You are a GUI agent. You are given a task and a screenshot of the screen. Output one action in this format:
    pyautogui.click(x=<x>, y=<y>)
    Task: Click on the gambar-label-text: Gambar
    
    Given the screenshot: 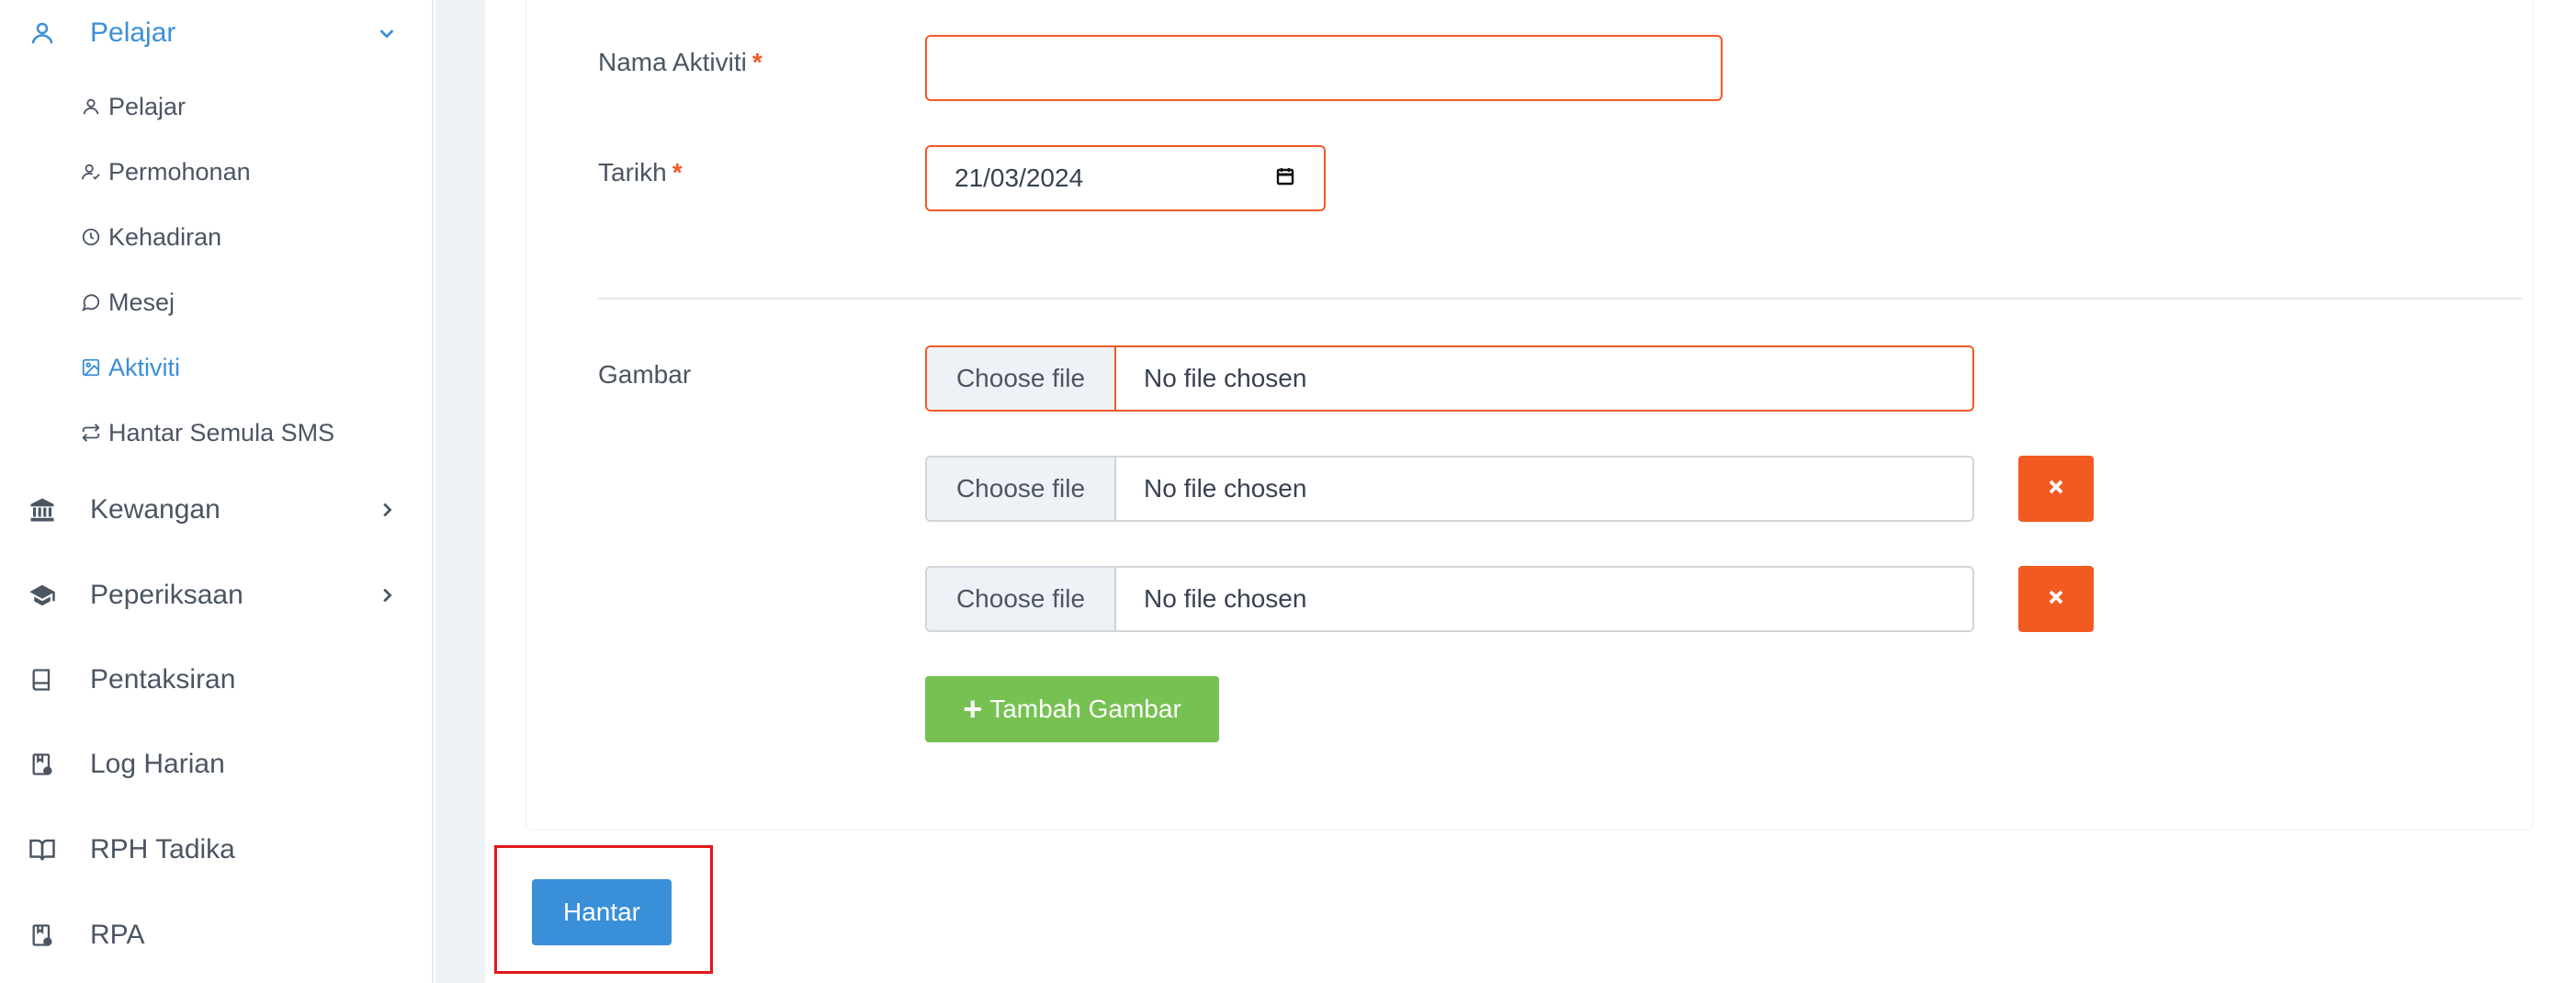 What is the action you would take?
    pyautogui.click(x=645, y=374)
    